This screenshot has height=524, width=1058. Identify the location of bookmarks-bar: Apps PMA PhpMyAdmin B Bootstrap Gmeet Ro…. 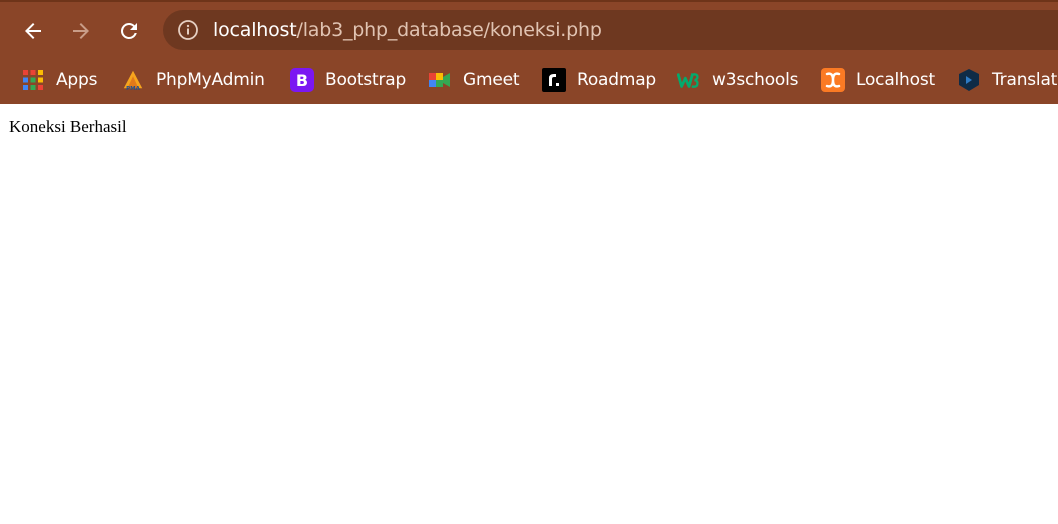
(529, 80).